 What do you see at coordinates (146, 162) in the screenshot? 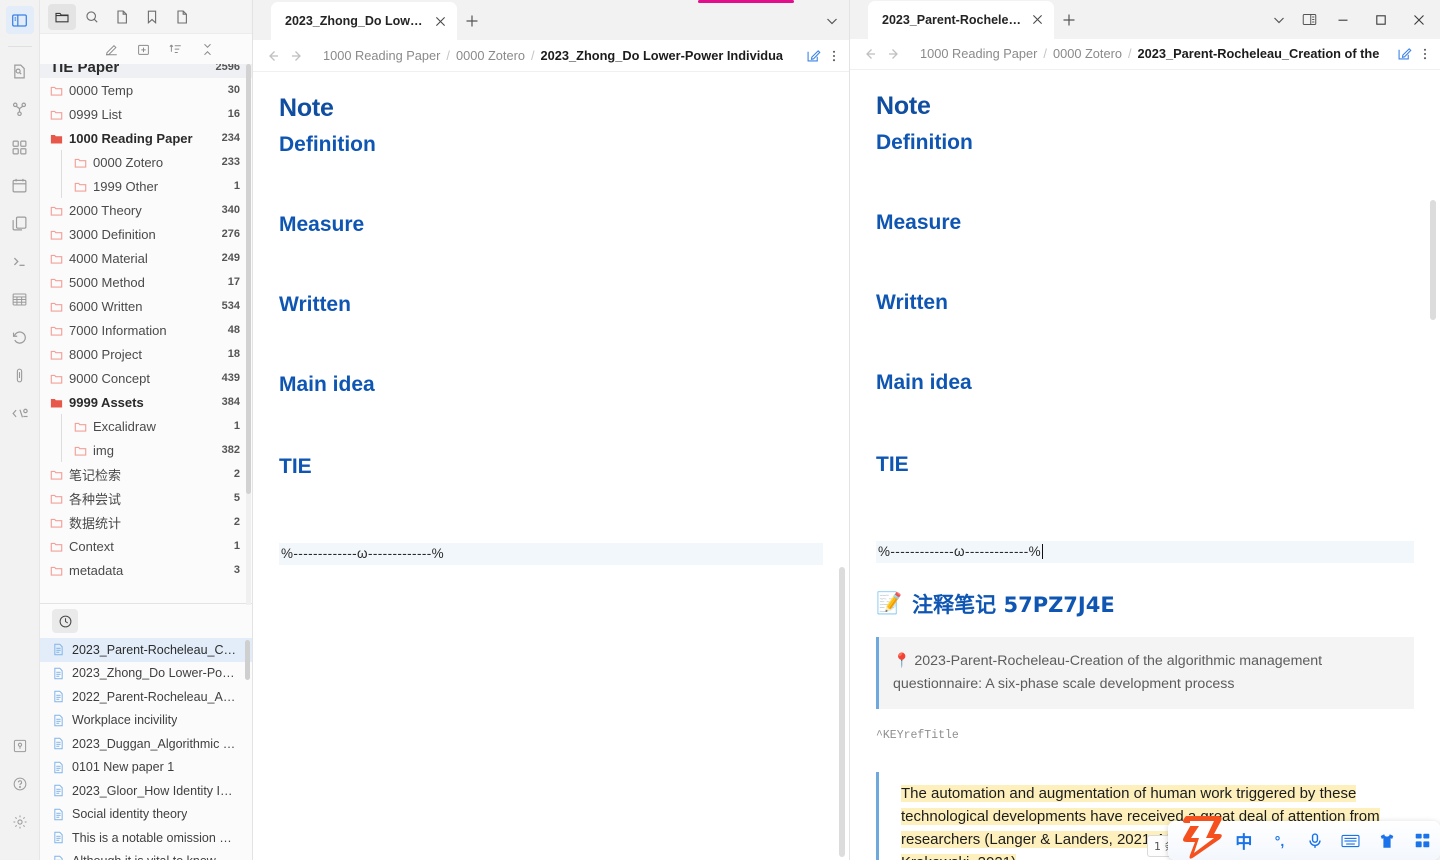
I see `tree-item-3: 0000 Zotero 233` at bounding box center [146, 162].